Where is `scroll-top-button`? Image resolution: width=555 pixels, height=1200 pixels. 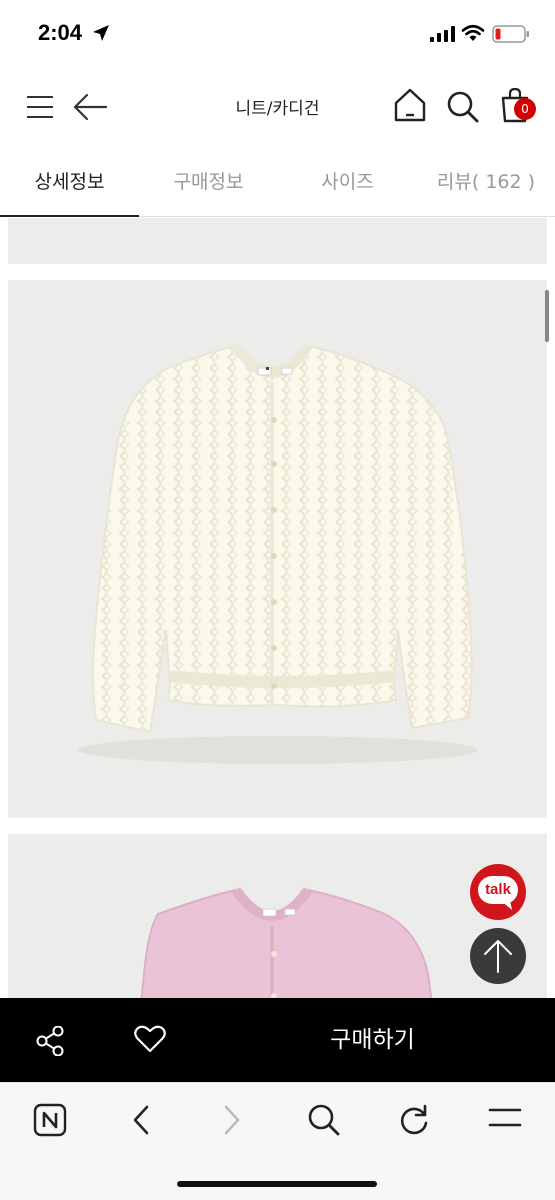
scroll-top-button is located at coordinates (498, 956).